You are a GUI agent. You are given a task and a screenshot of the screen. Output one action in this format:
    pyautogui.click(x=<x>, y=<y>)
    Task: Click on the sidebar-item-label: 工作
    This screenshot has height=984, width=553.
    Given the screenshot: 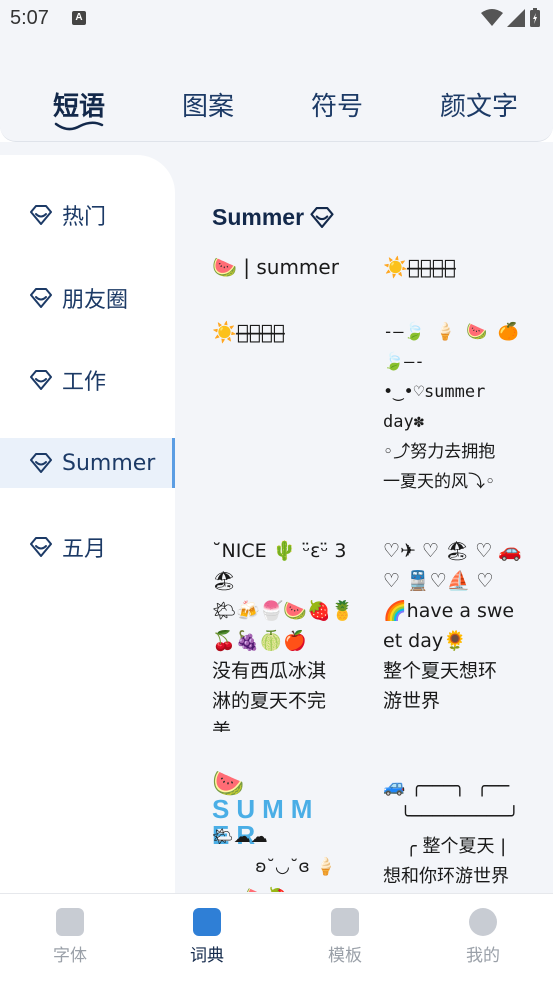 What is the action you would take?
    pyautogui.click(x=84, y=382)
    